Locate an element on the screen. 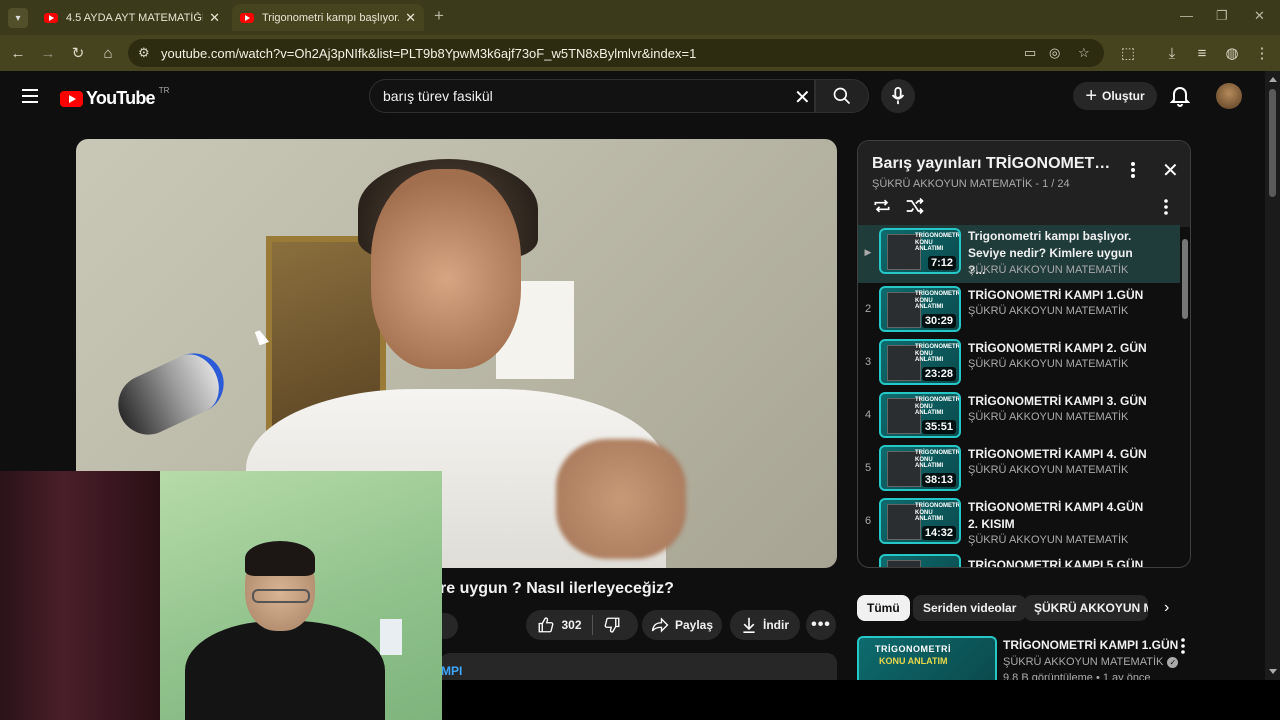 The width and height of the screenshot is (1280, 720). recommended-channel: ŞÜKRÜ AKKOYUN MATEMATİK ✓ is located at coordinates (1091, 662).